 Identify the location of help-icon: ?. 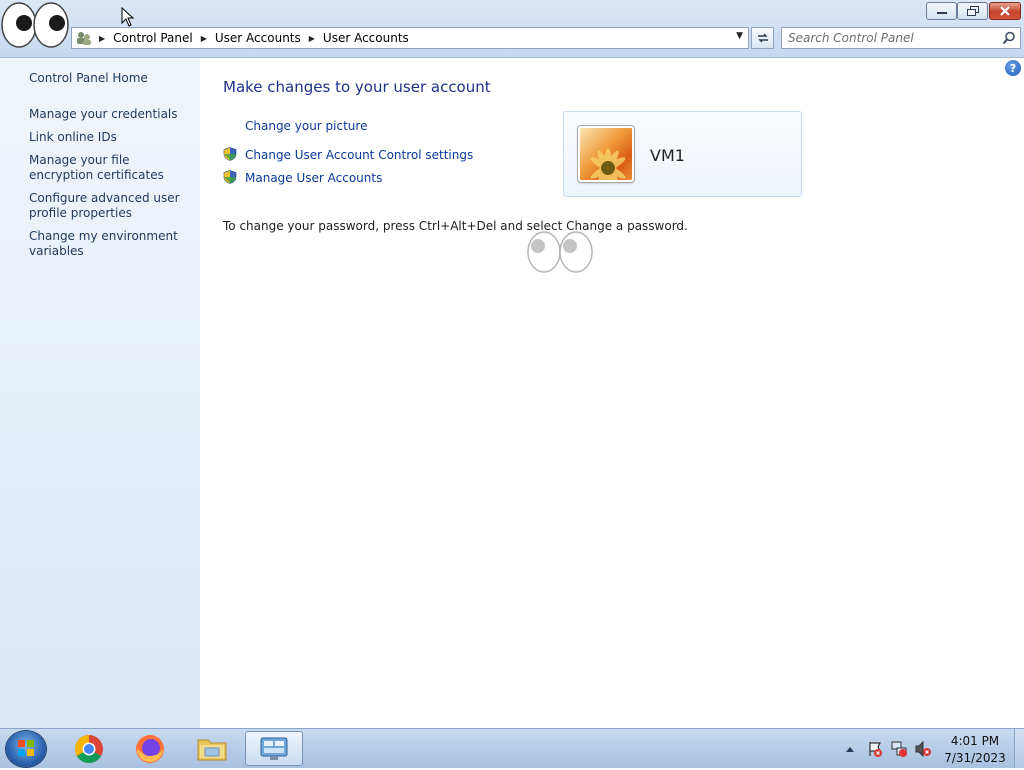
(1013, 68).